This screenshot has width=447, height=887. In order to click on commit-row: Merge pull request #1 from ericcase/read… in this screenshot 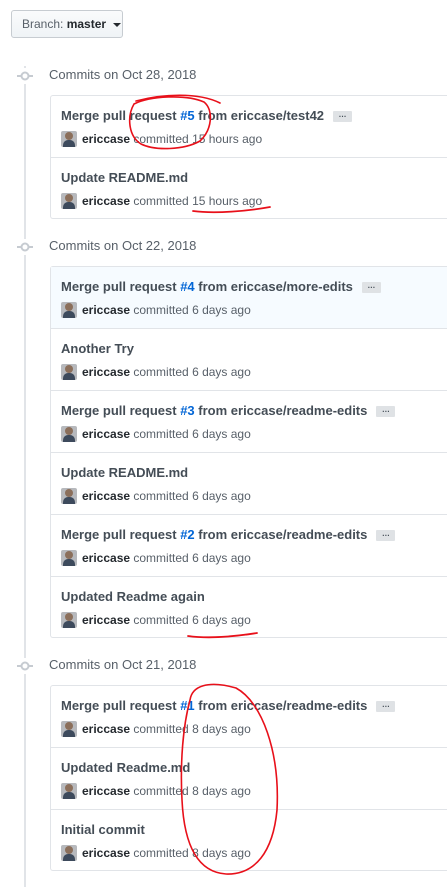, I will do `click(249, 716)`.